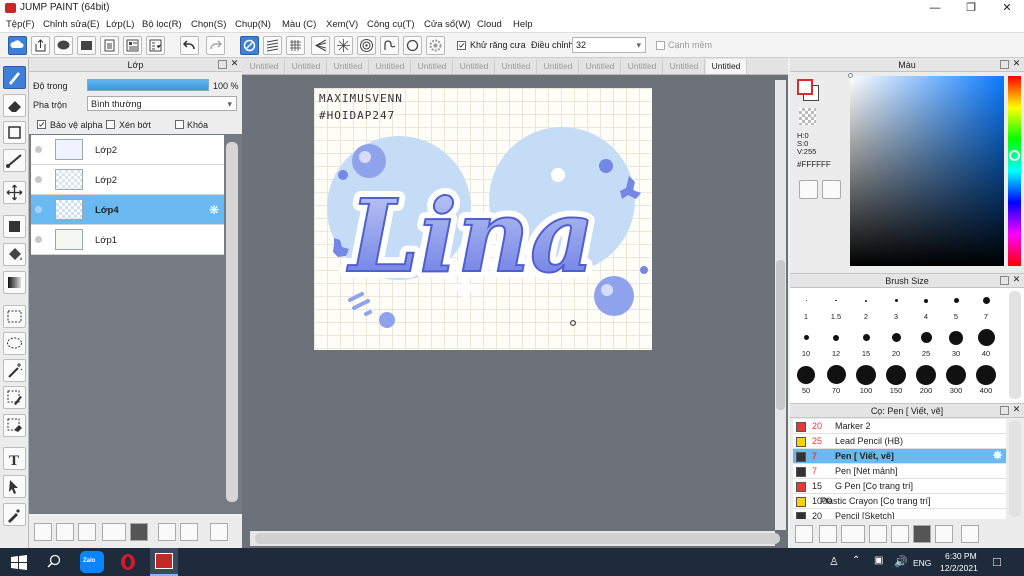 This screenshot has height=576, width=1024. Describe the element at coordinates (899, 456) in the screenshot. I see `brush-item-selected: 7 Pen [ Viết, vẽ] ❋` at that location.